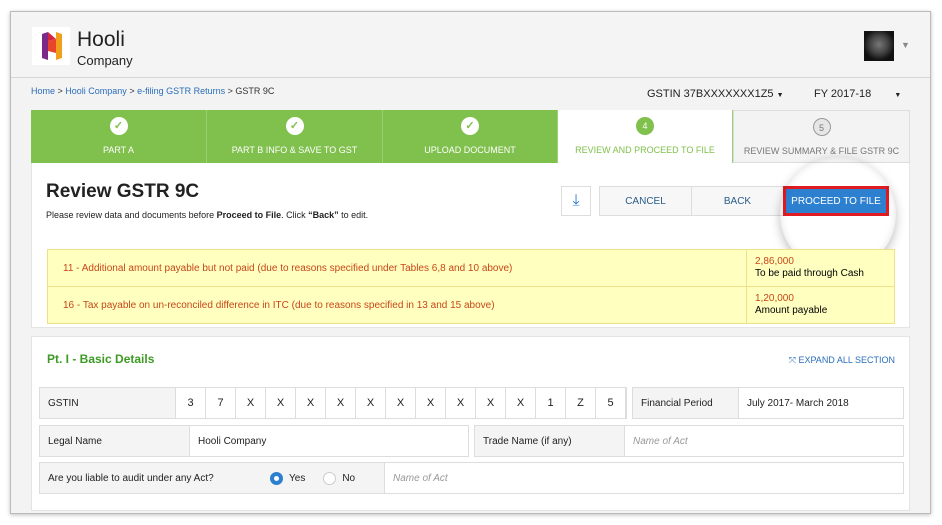 This screenshot has height=525, width=942. What do you see at coordinates (228, 441) in the screenshot?
I see `legal-name-value: Hooli Company` at bounding box center [228, 441].